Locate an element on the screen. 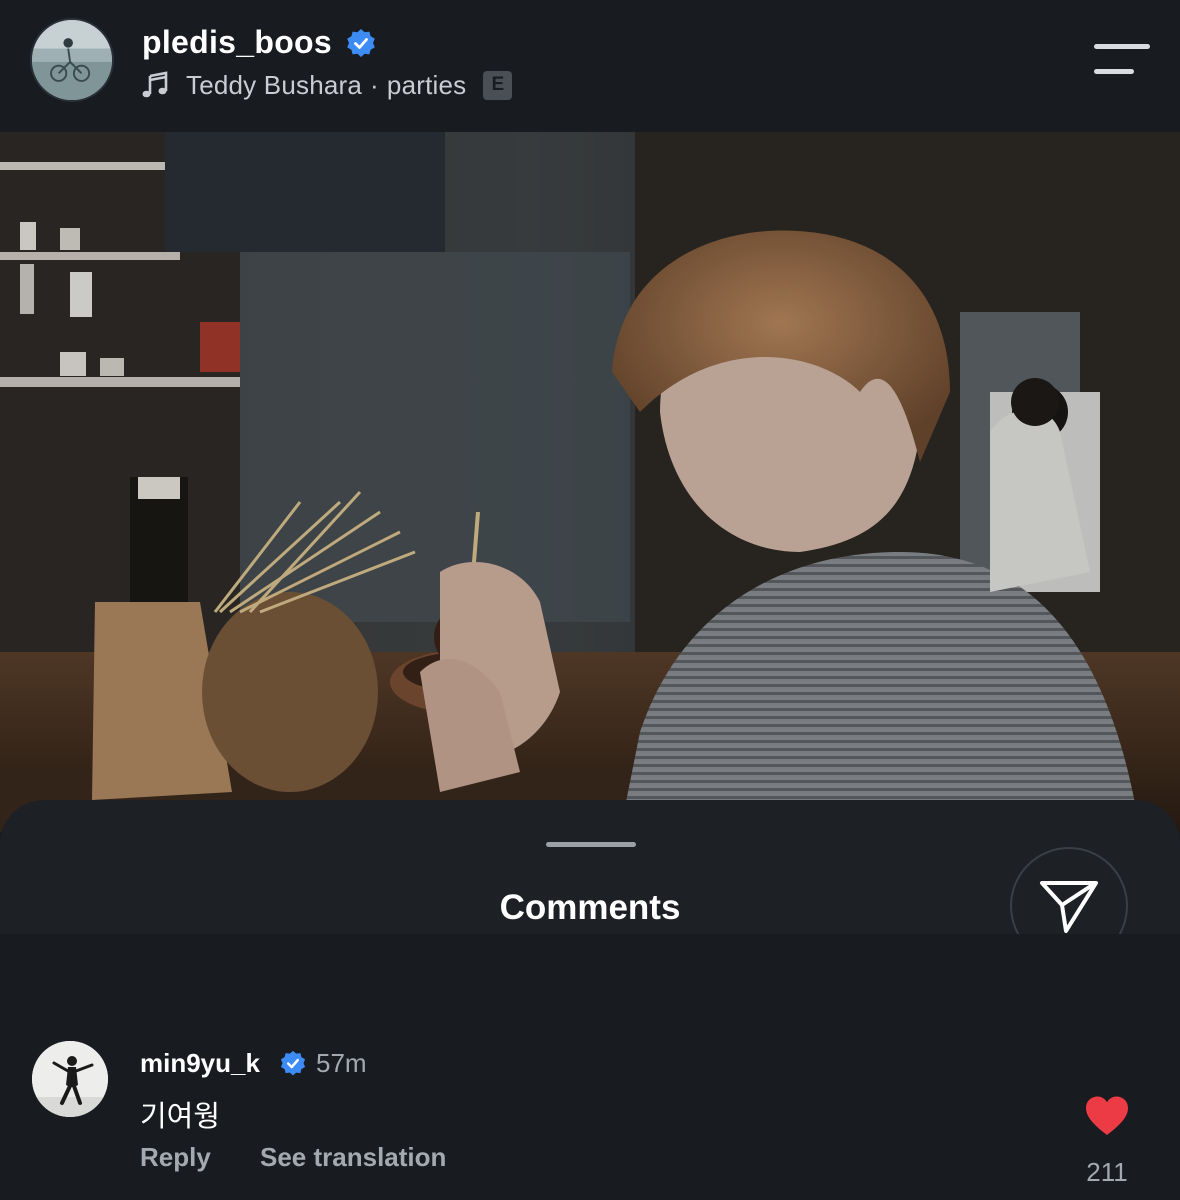 The height and width of the screenshot is (1200, 1180). profile-avatar-image is located at coordinates (72, 60).